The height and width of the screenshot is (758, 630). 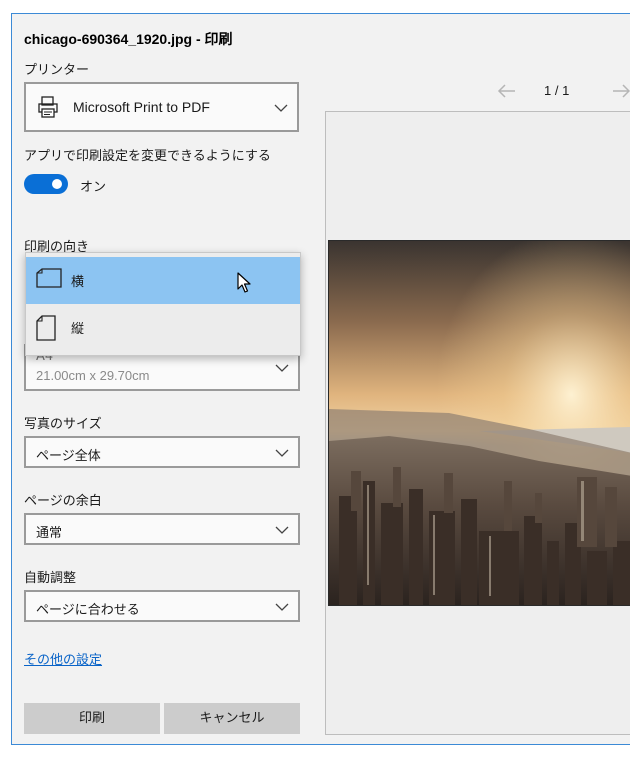 What do you see at coordinates (163, 280) in the screenshot?
I see `orientation-option-landscape: 横` at bounding box center [163, 280].